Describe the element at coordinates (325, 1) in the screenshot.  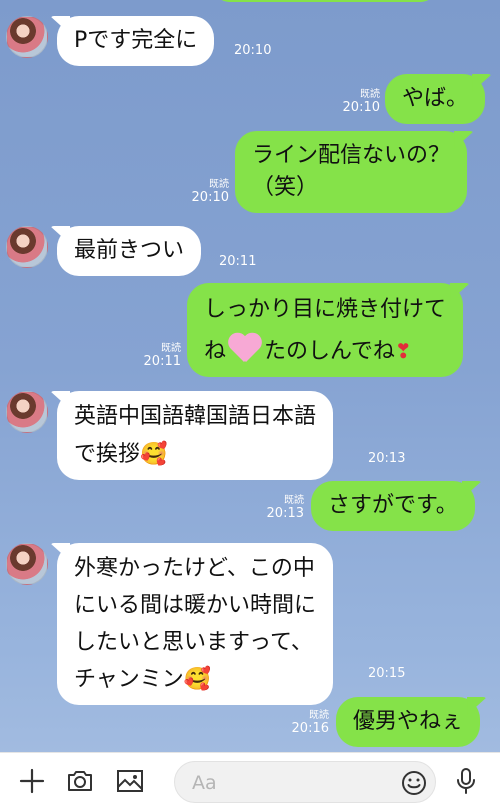
I see `previous-message-bubble` at that location.